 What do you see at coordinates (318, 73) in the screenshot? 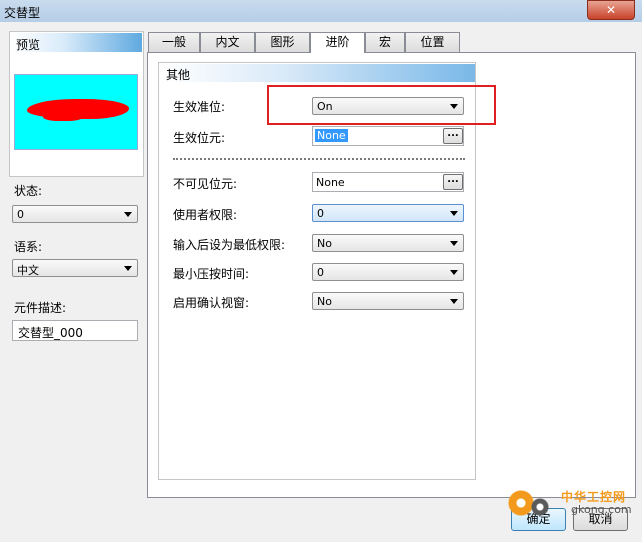
I see `other-group-header: 其他` at bounding box center [318, 73].